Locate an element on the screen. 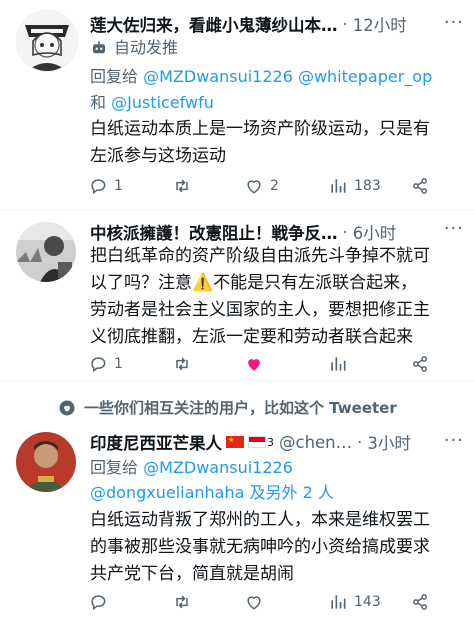 The width and height of the screenshot is (474, 623). text-line: 以了吗？注意⚠️不能是只有左派联合起来， is located at coordinates (275, 283).